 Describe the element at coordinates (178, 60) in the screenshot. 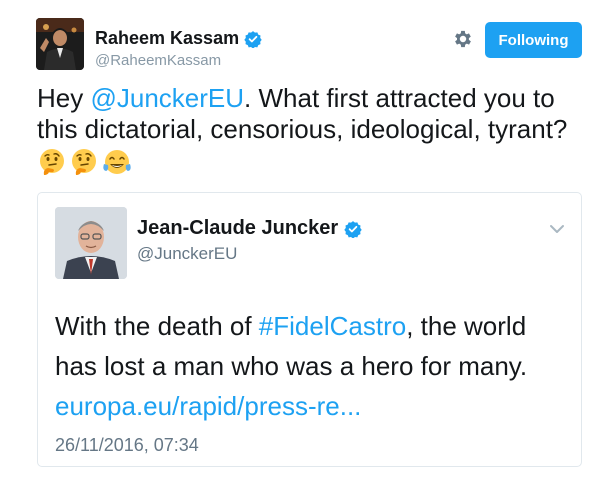

I see `author-handle: @RaheemKassam` at that location.